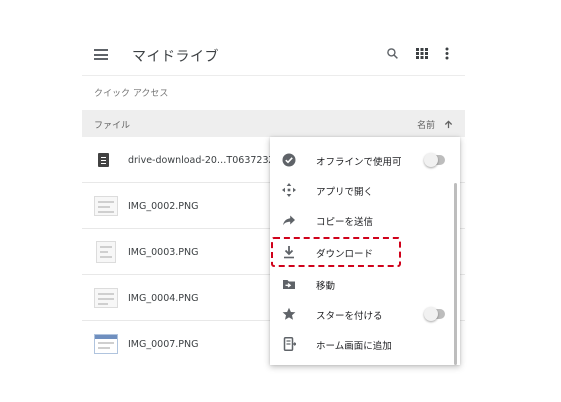 The image size is (561, 402). I want to click on sort-label: 名前, so click(426, 126).